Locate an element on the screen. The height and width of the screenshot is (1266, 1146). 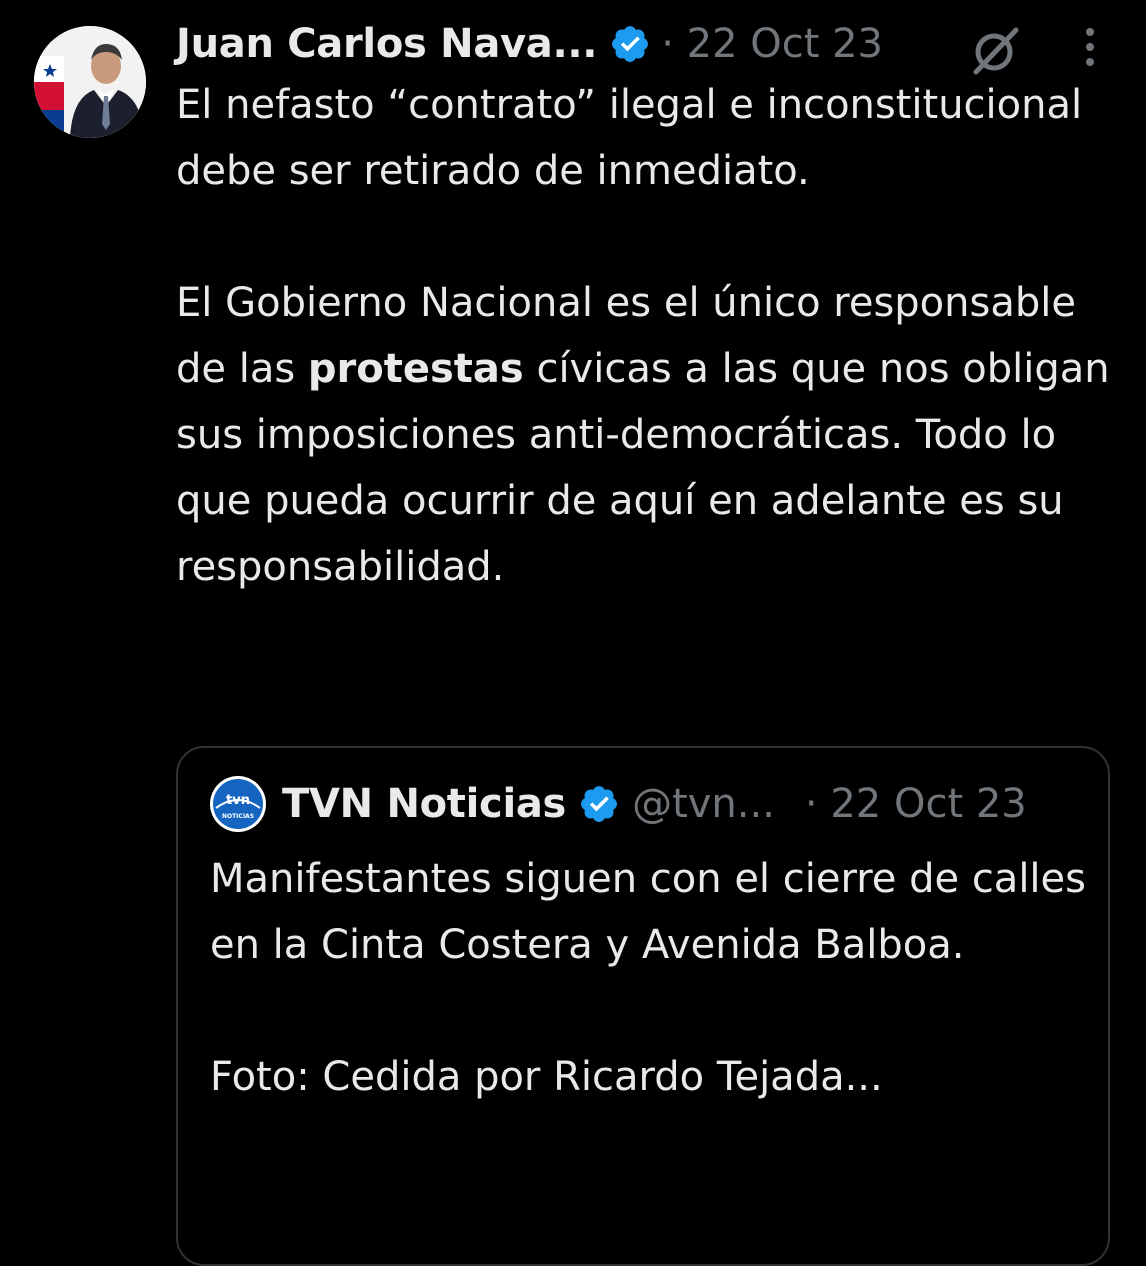
tweet-header: Juan Carlos Nava... · 22 Oct 23 is located at coordinates (529, 44).